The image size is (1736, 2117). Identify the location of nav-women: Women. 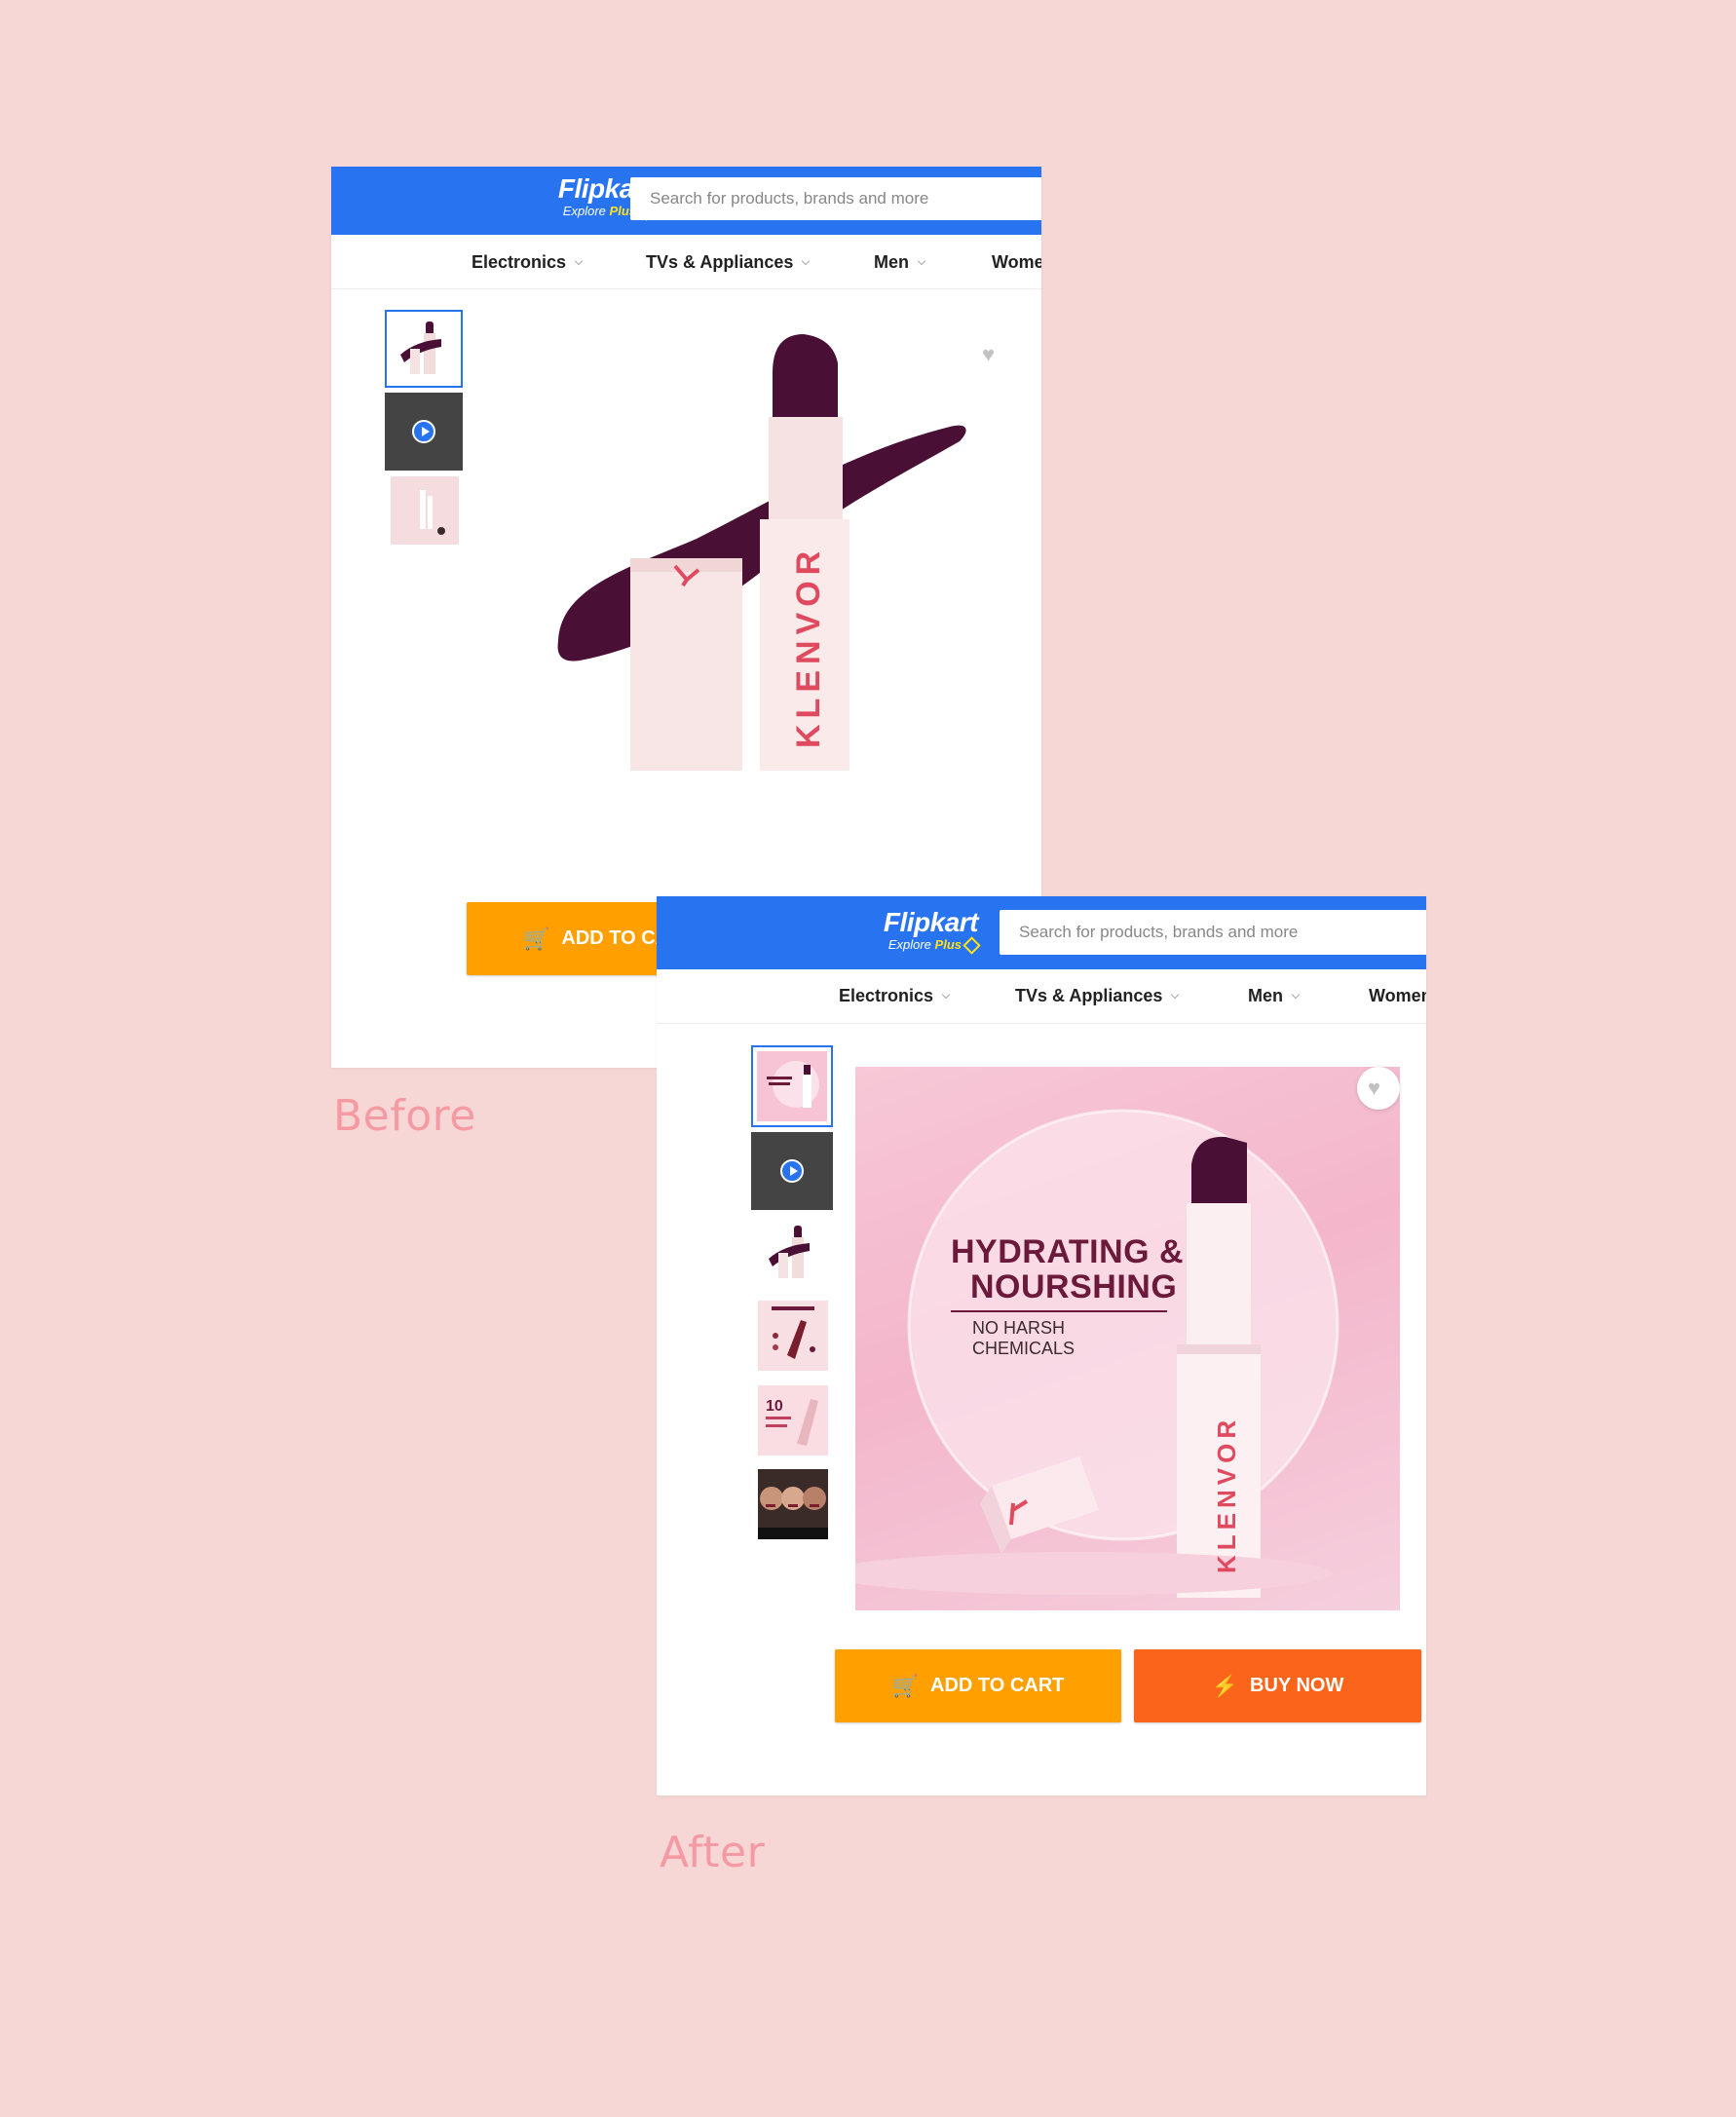
(1397, 996).